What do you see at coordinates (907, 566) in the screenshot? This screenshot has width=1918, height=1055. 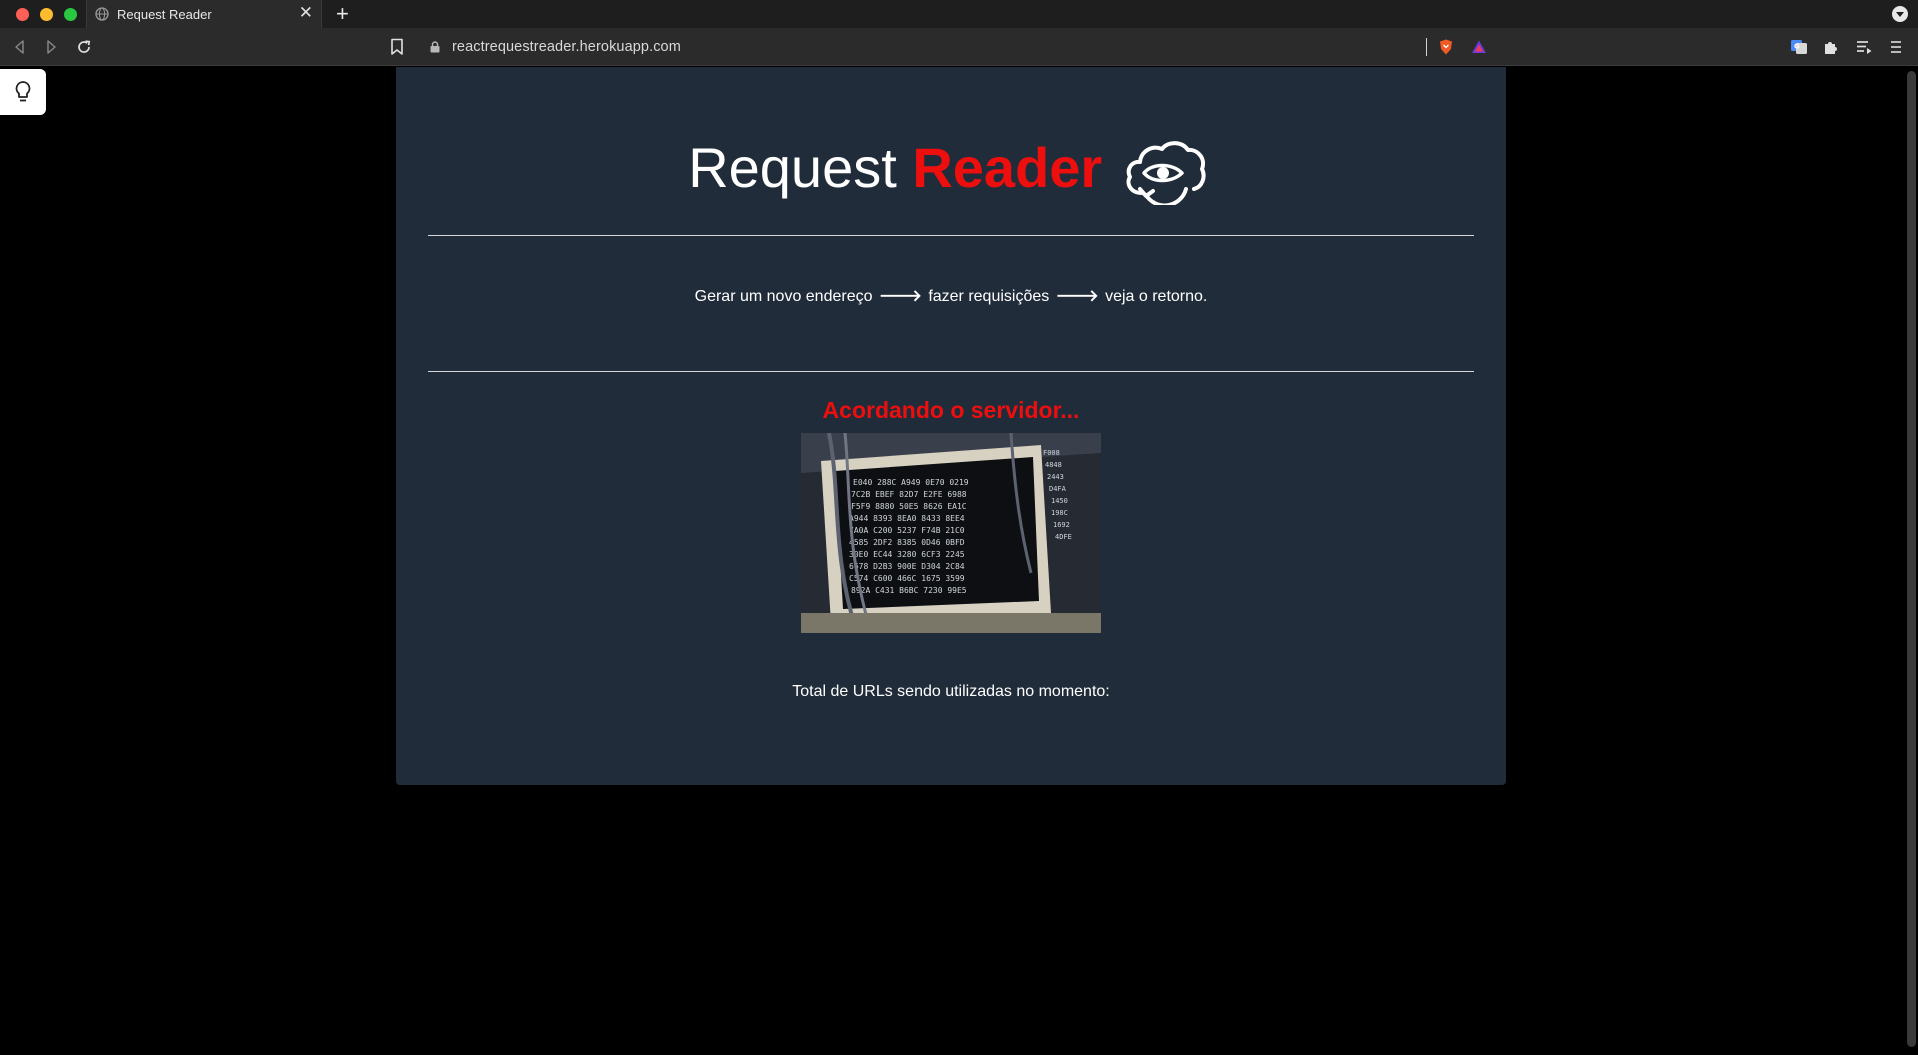 I see `svg-text: 6678 D2B3 900E D304 2C84` at bounding box center [907, 566].